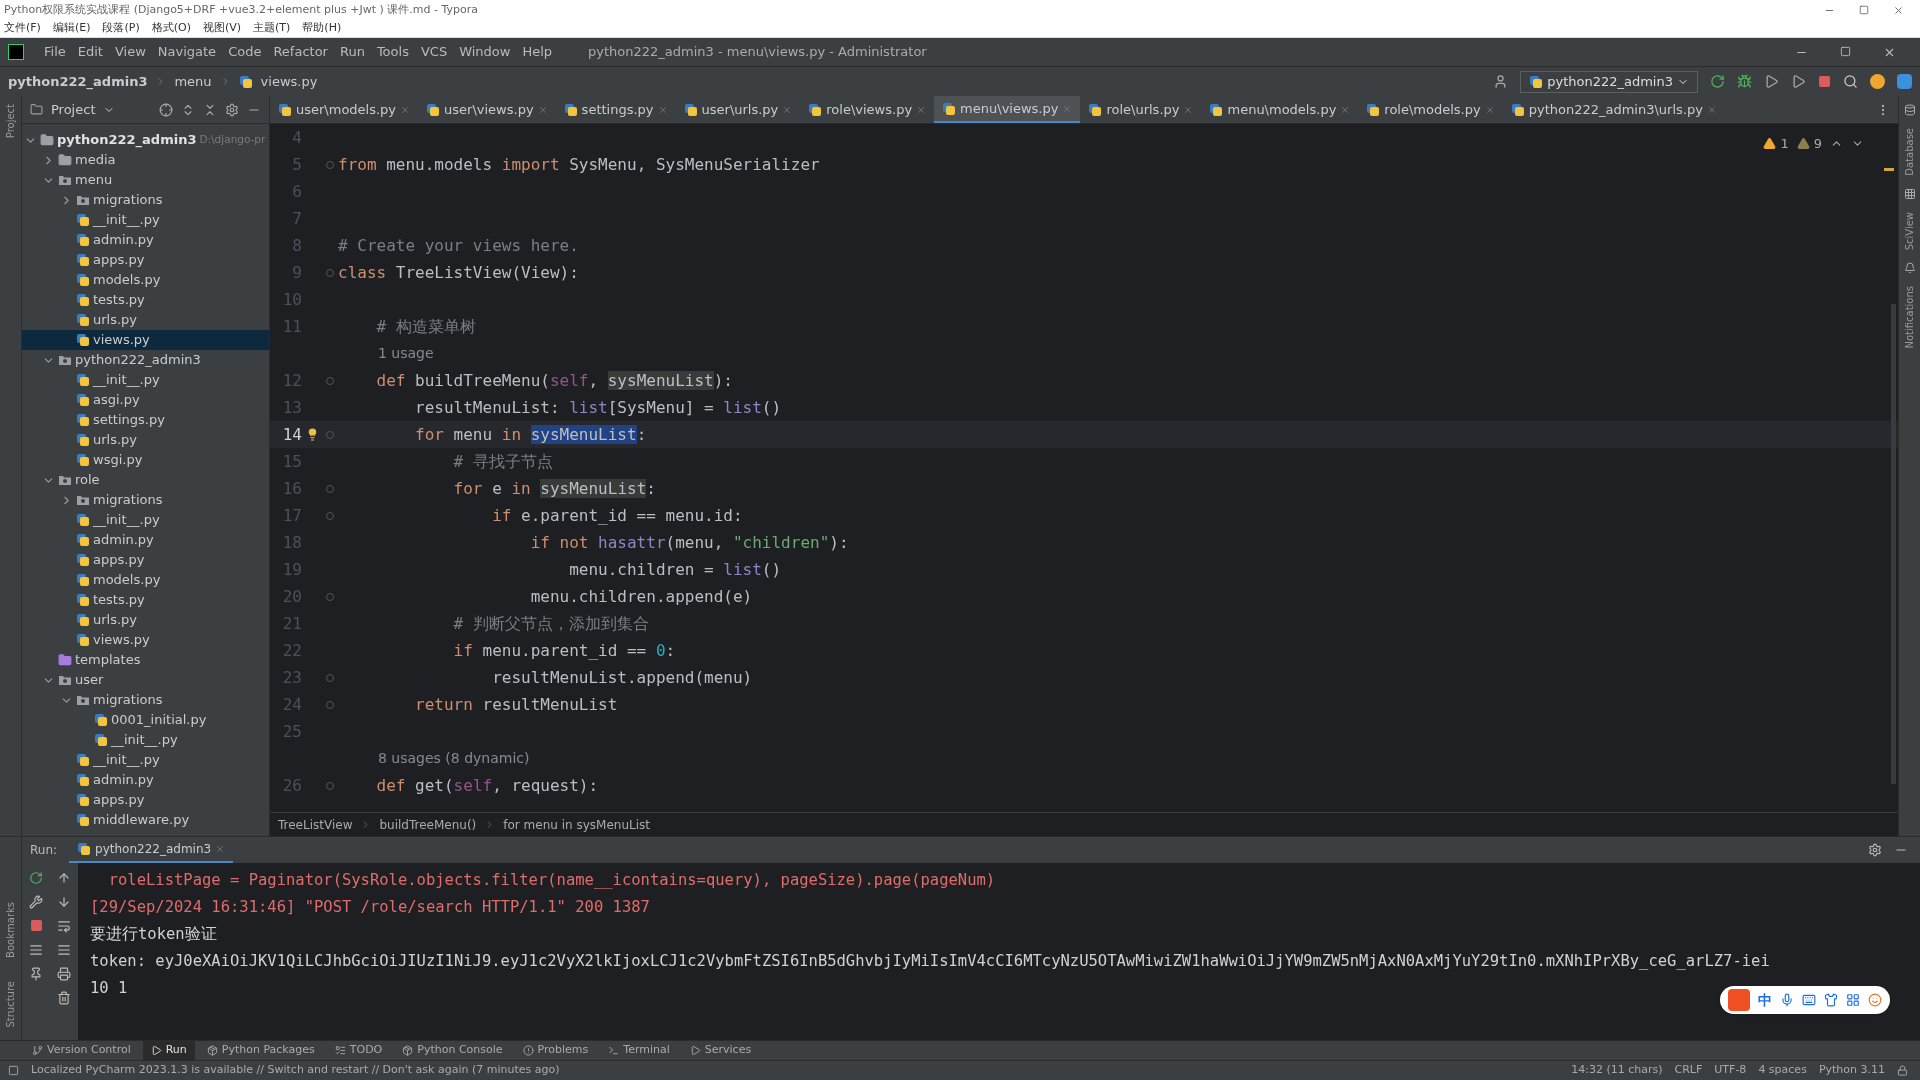 The width and height of the screenshot is (1920, 1080). What do you see at coordinates (1909, 110) in the screenshot?
I see `database-icon` at bounding box center [1909, 110].